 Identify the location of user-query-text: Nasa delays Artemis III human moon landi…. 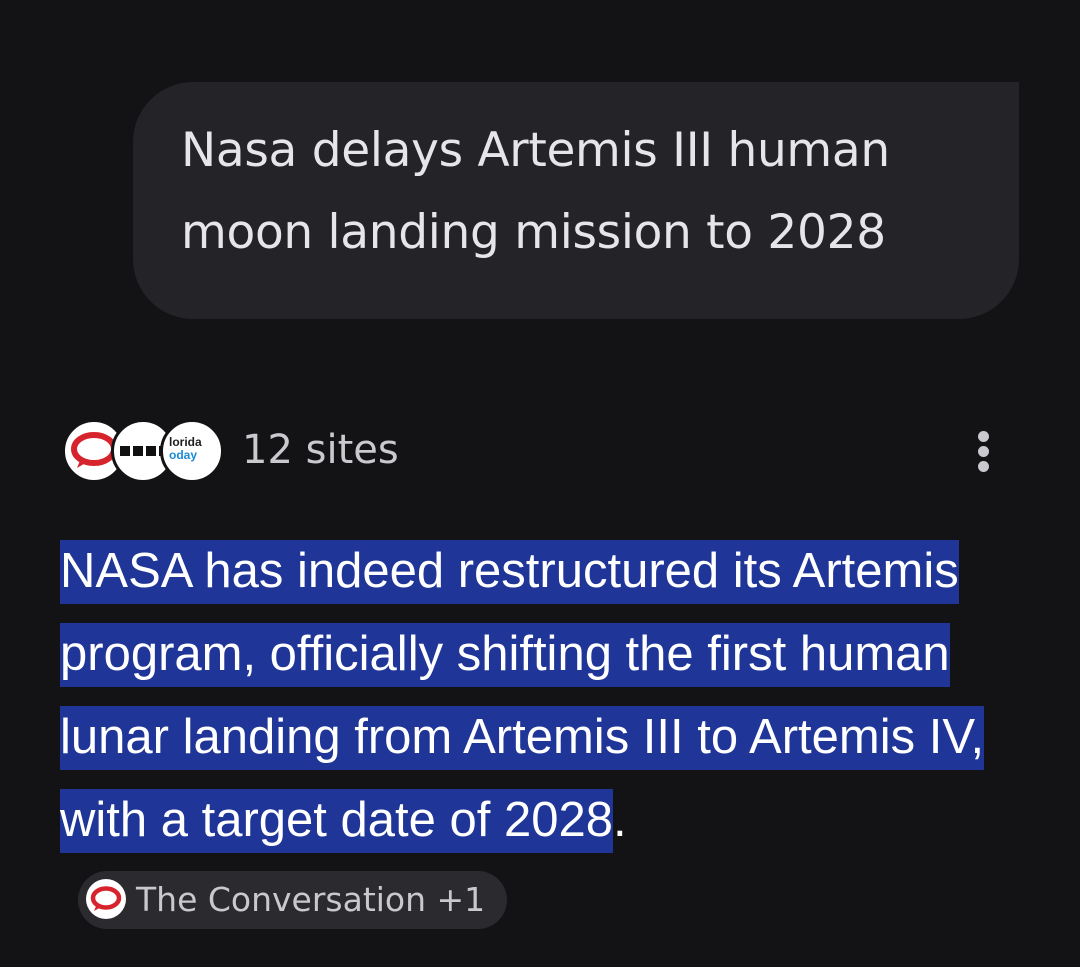
(535, 191).